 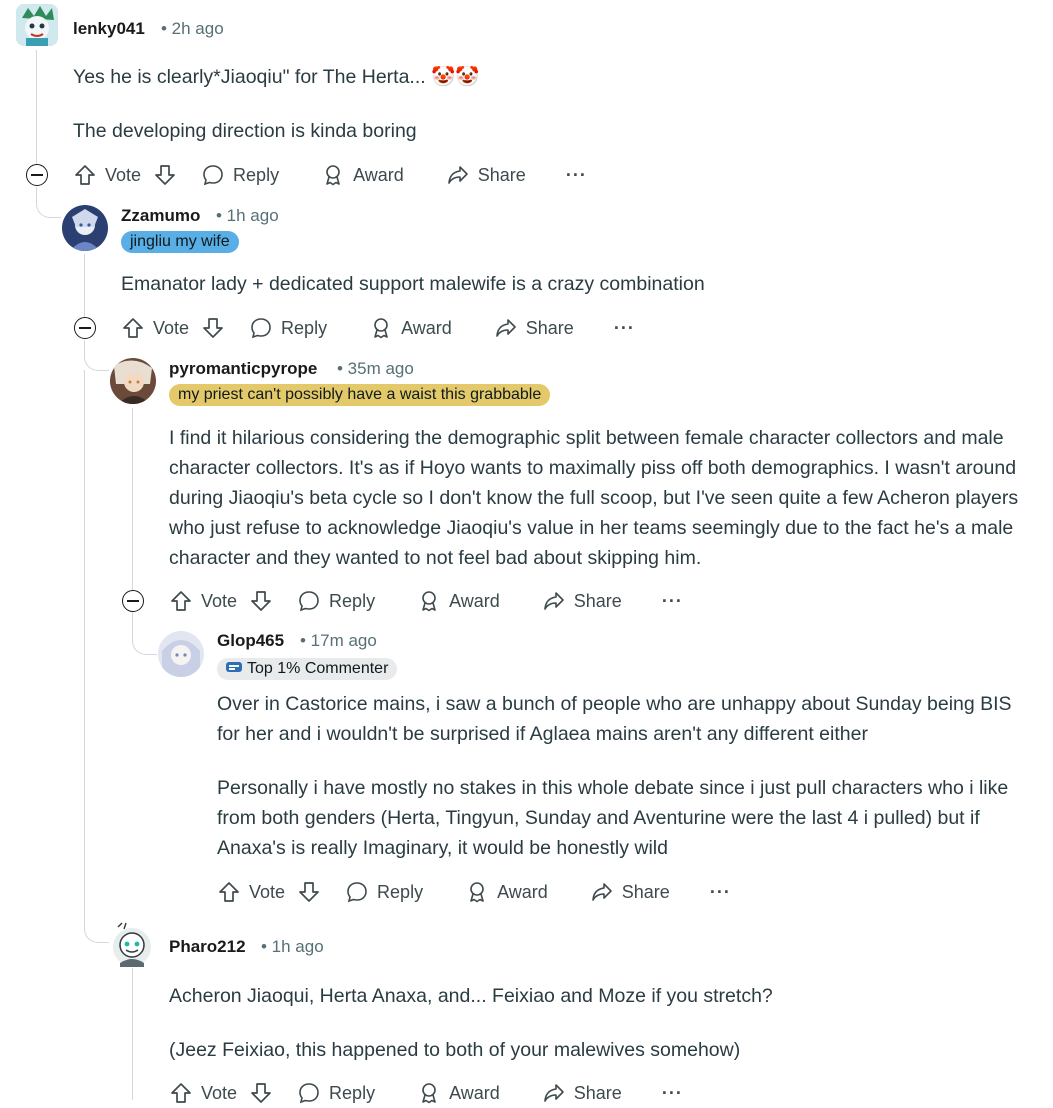 I want to click on username: pyromanticpyrope, so click(x=243, y=369).